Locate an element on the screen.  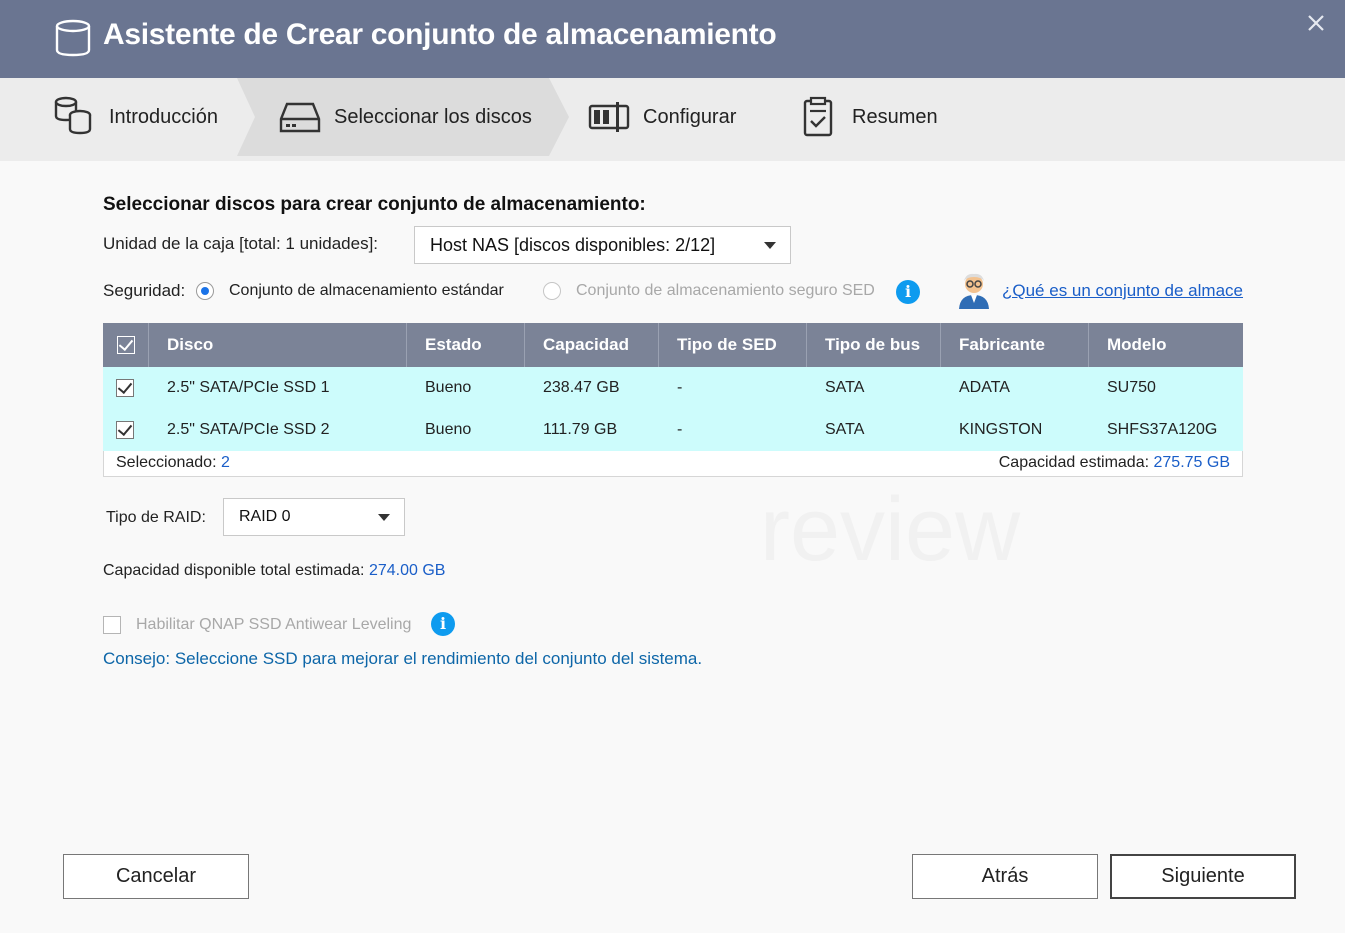
antiwear-checkbox is located at coordinates (112, 625).